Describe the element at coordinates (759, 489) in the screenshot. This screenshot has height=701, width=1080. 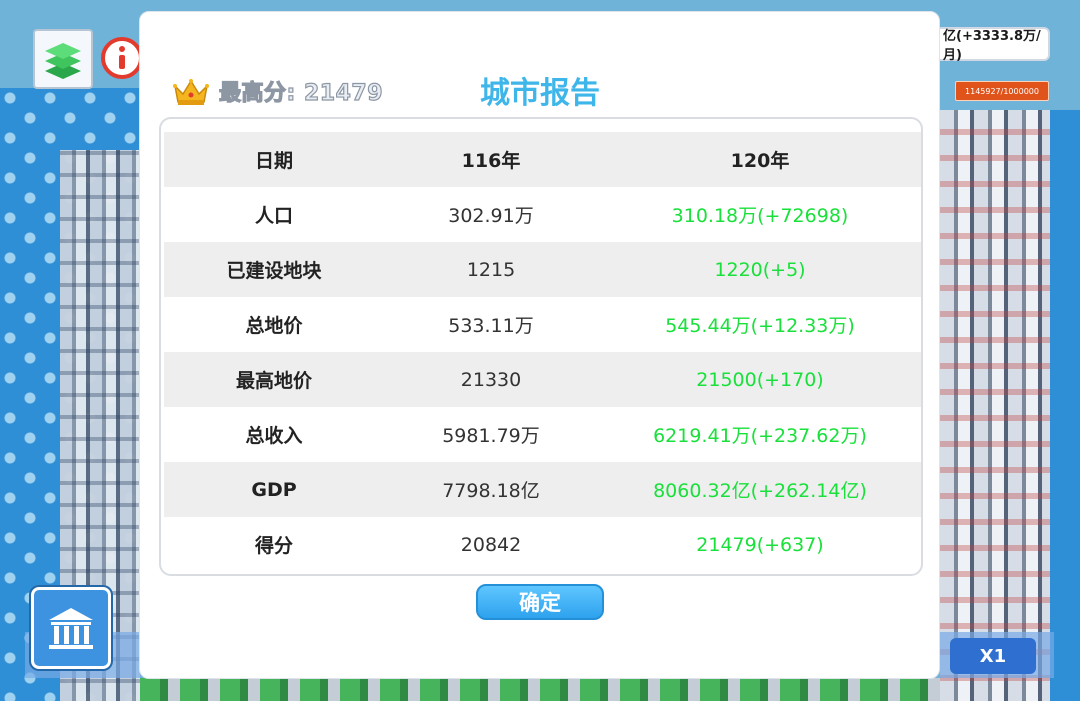
I see `row-curr: 8060.32亿(+262.14亿)` at that location.